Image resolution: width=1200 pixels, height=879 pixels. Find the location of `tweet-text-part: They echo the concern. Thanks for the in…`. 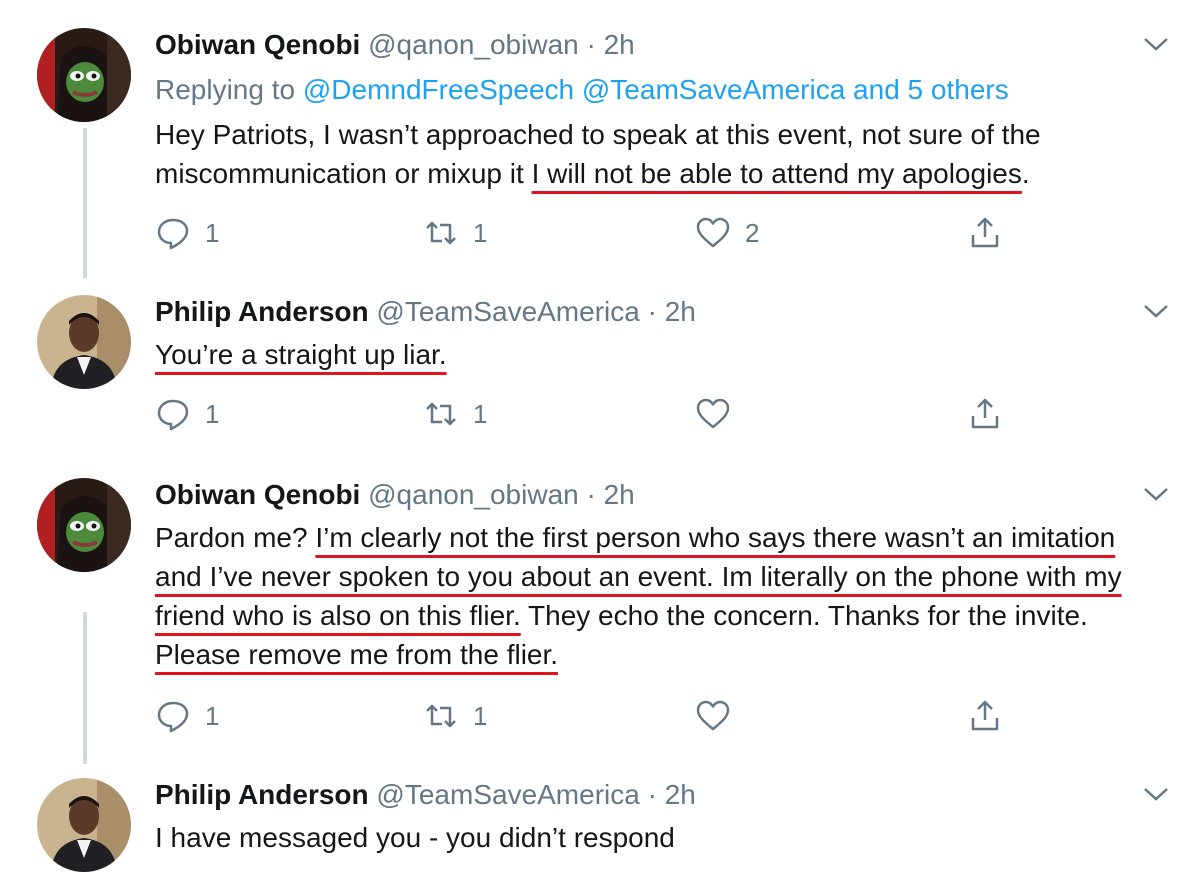

tweet-text-part: They echo the concern. Thanks for the in… is located at coordinates (804, 615).